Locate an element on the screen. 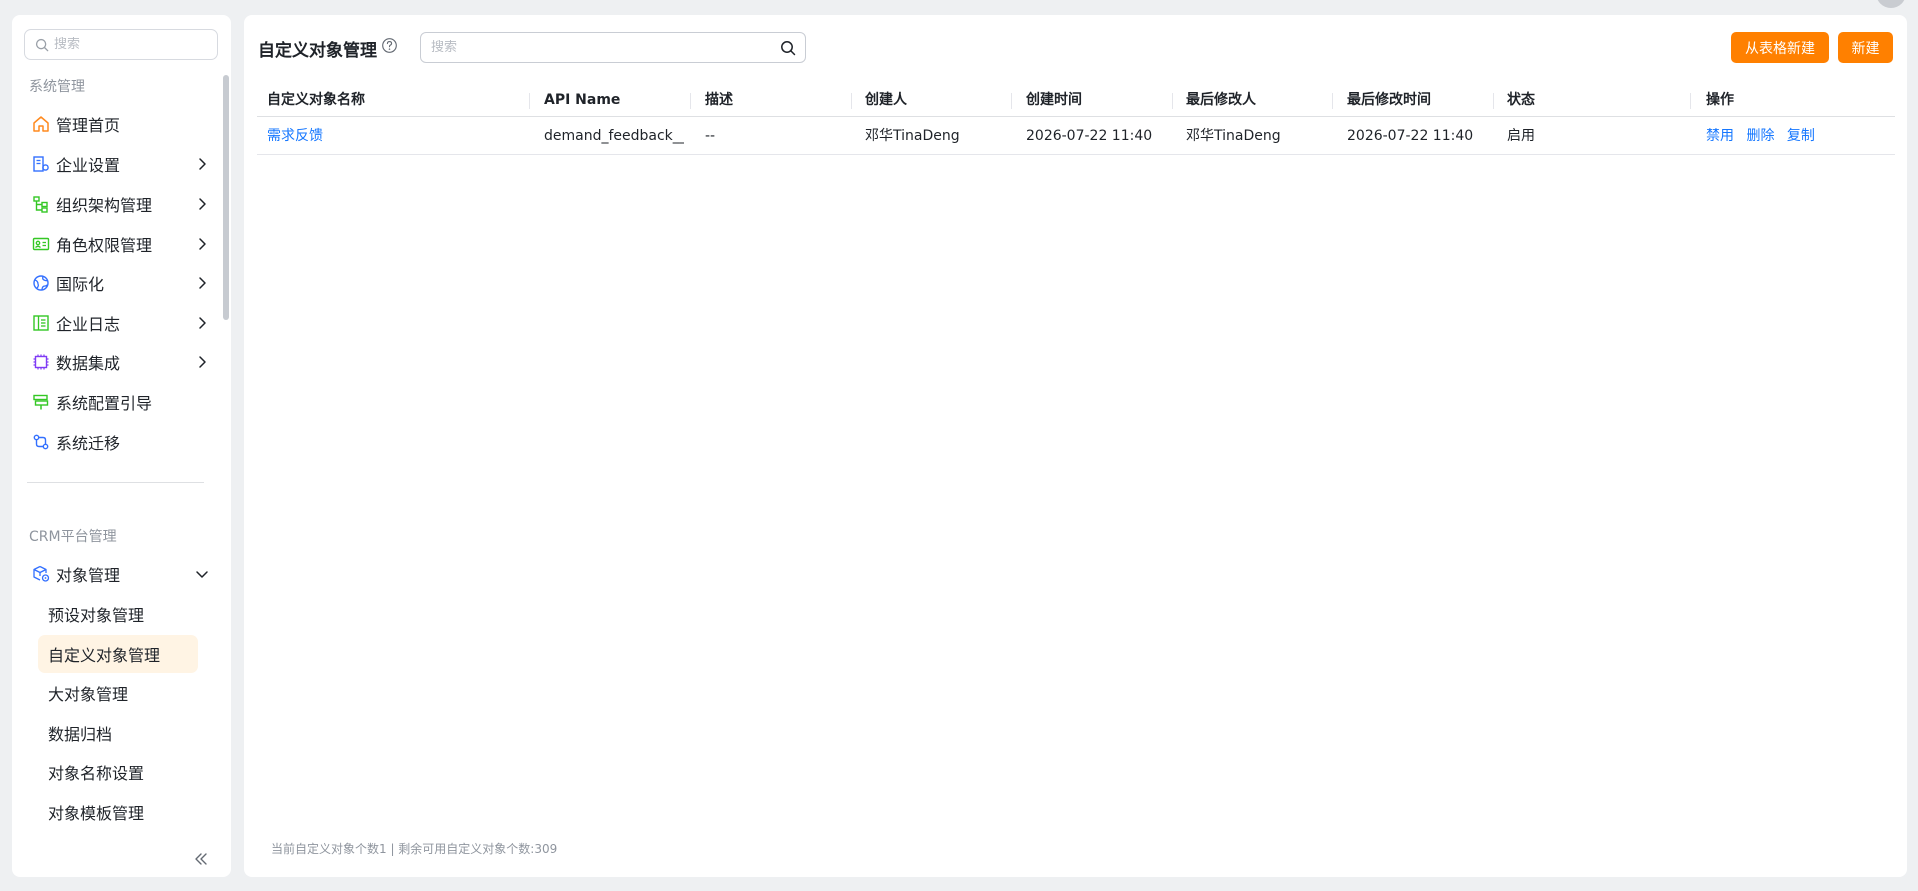 This screenshot has height=891, width=1918. sidebar-item-label: 系统迁移 is located at coordinates (88, 443).